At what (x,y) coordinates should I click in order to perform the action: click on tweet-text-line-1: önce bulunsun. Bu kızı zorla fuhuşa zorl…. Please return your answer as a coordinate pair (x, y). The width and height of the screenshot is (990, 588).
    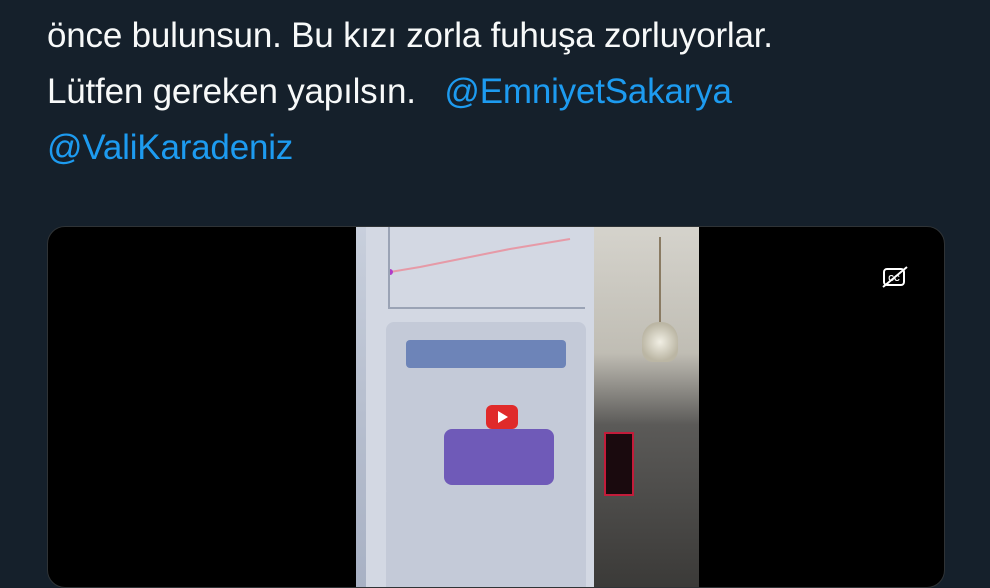
    Looking at the image, I should click on (410, 35).